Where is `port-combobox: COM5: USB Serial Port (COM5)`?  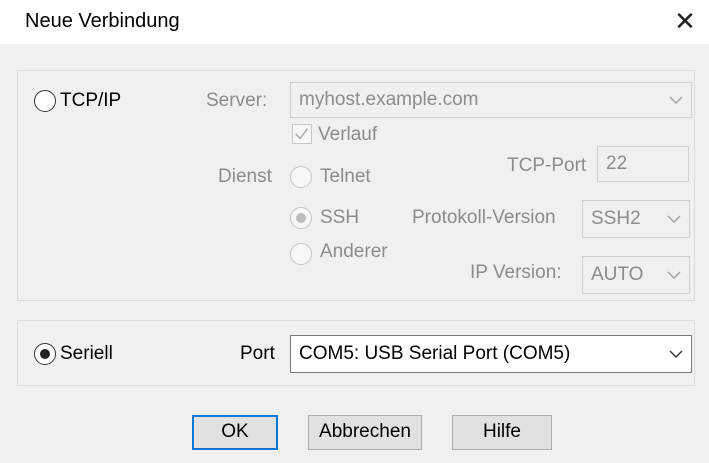 port-combobox: COM5: USB Serial Port (COM5) is located at coordinates (491, 354).